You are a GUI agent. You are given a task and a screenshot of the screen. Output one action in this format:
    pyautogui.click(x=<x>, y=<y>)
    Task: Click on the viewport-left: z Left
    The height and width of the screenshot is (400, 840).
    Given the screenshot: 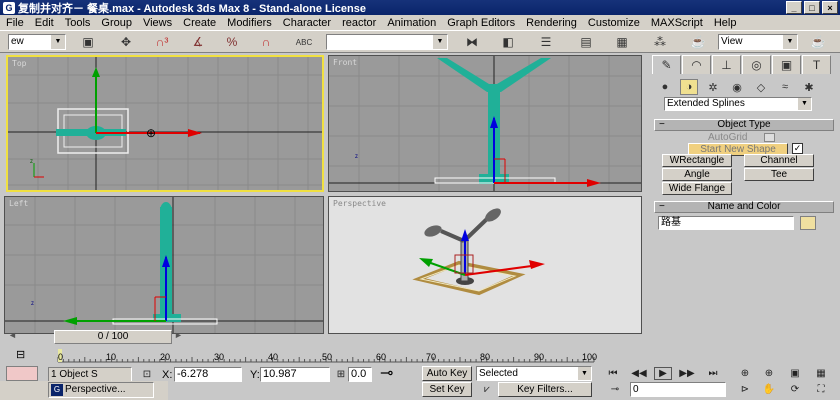 What is the action you would take?
    pyautogui.click(x=164, y=265)
    